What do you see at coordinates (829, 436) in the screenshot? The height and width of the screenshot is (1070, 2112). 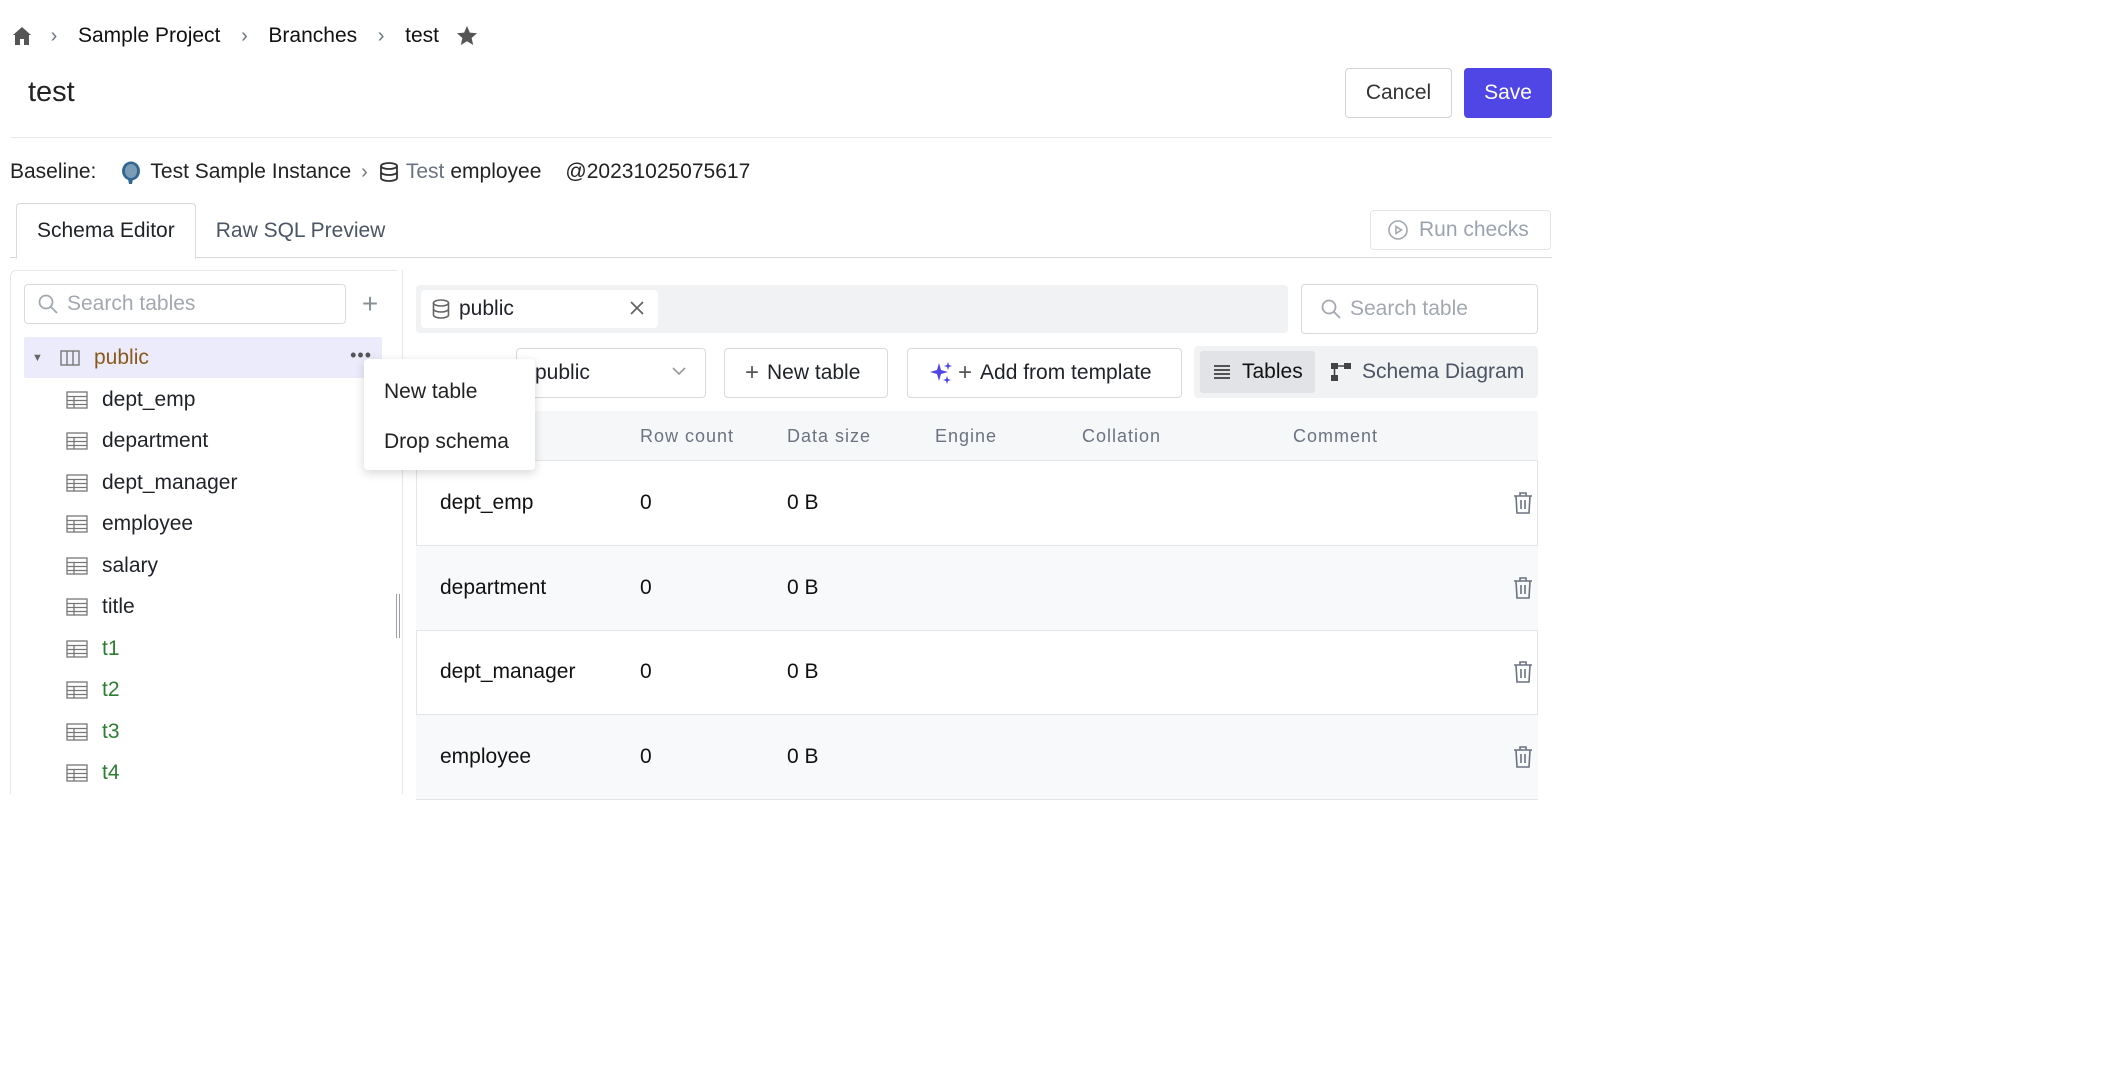 I see `column-header-data-size: Data size` at bounding box center [829, 436].